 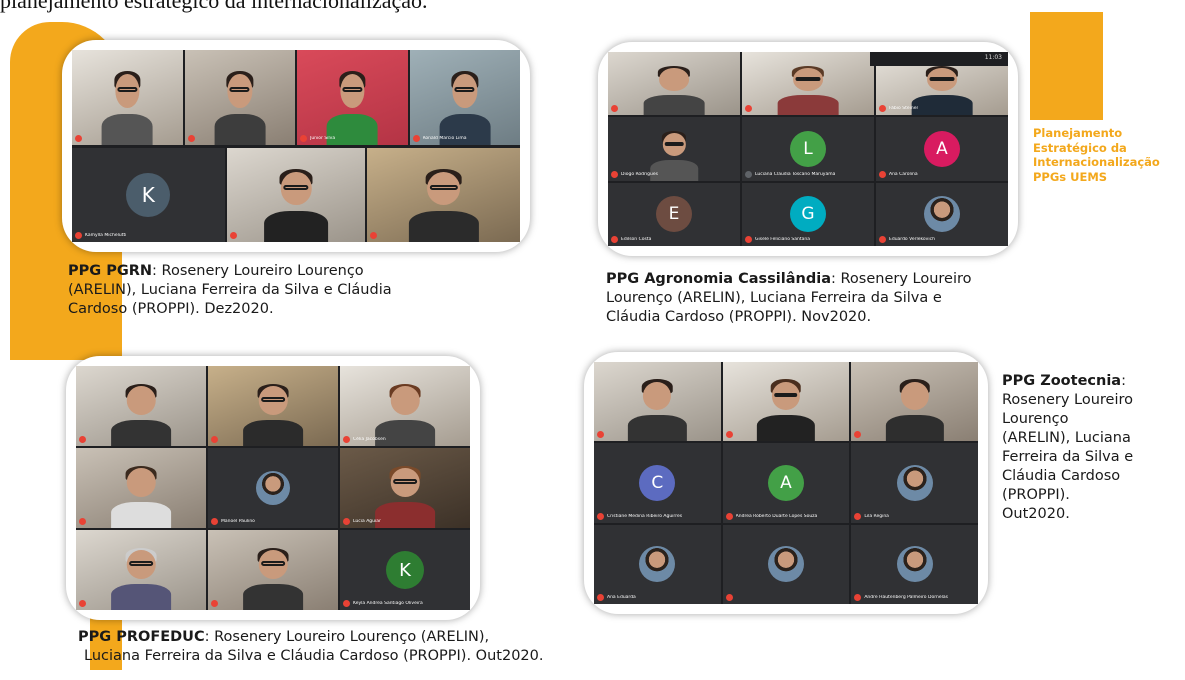 What do you see at coordinates (1123, 381) in the screenshot?
I see `caption-text: :` at bounding box center [1123, 381].